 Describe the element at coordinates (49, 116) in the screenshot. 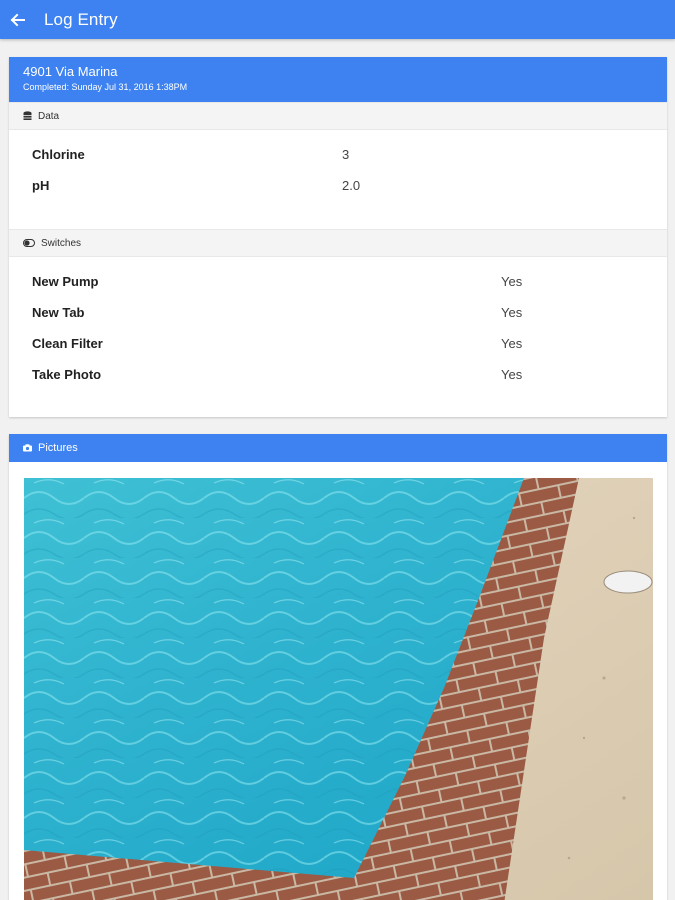

I see `data-section-title: Data` at that location.